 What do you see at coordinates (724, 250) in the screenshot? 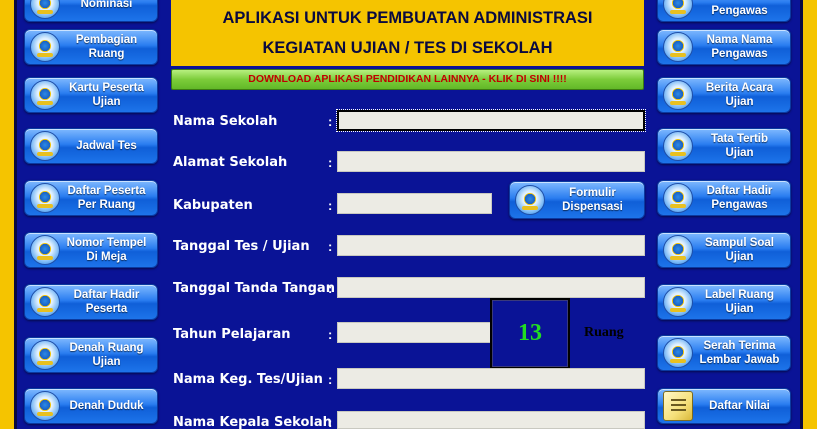
I see `sampul-soal-button: Sampul Soal Ujian` at bounding box center [724, 250].